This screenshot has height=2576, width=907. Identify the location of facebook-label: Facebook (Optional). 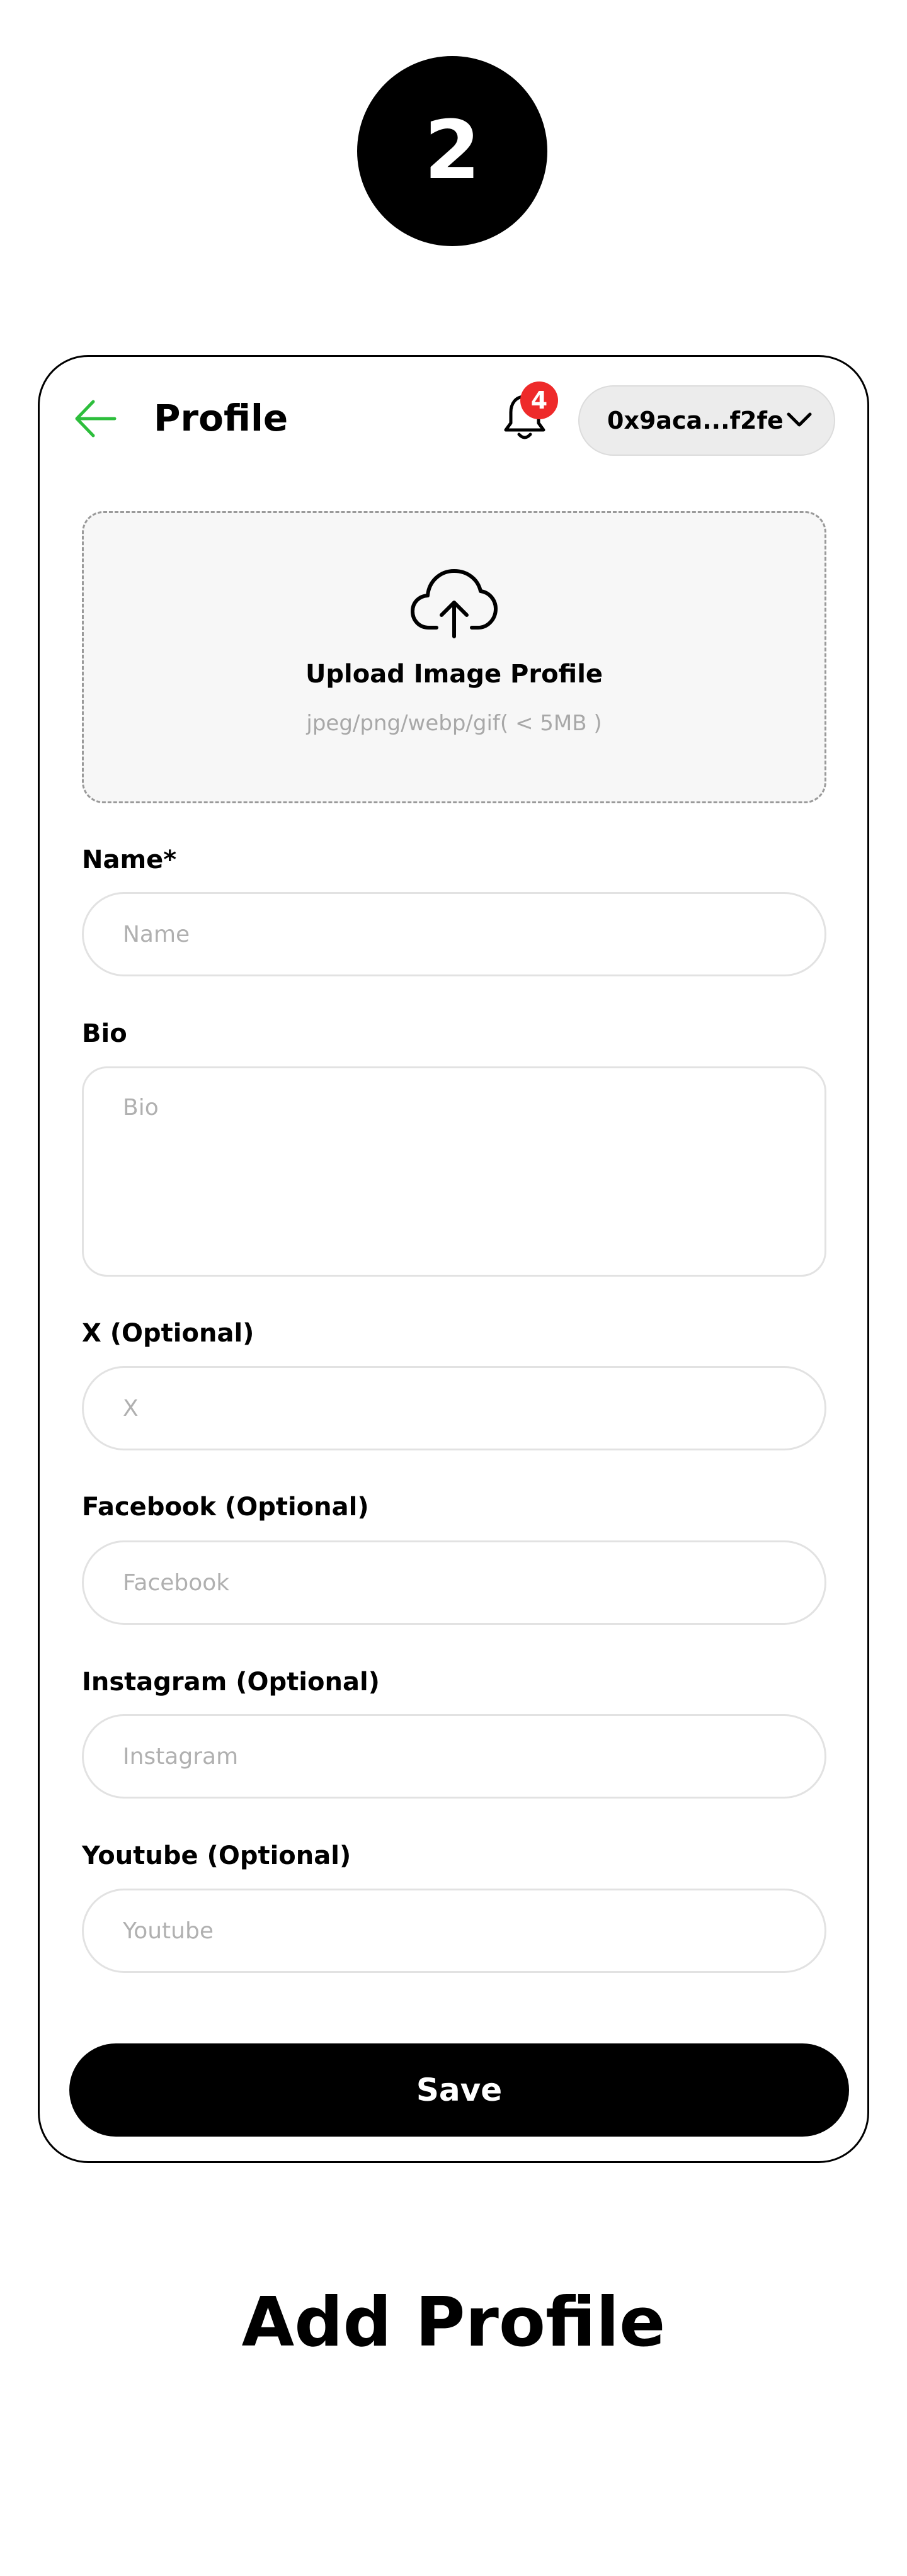
(225, 1507).